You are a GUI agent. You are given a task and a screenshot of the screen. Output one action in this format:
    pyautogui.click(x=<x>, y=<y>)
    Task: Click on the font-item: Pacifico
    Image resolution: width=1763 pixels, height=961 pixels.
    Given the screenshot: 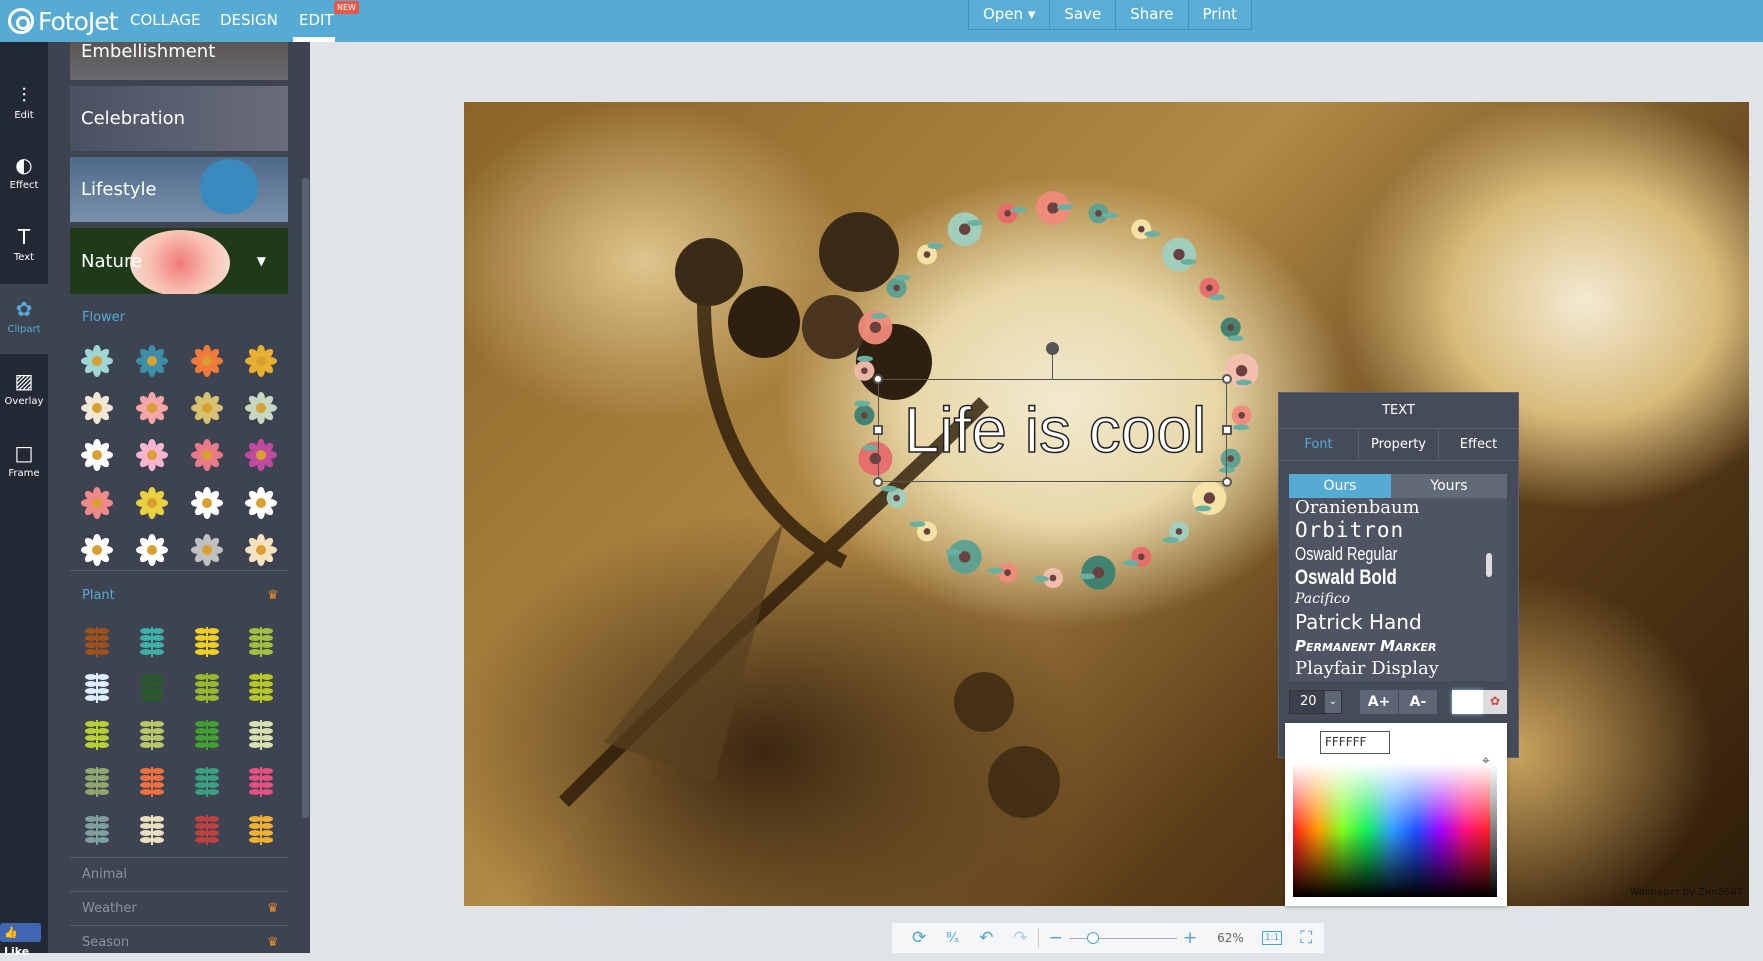 What is the action you would take?
    pyautogui.click(x=1401, y=599)
    